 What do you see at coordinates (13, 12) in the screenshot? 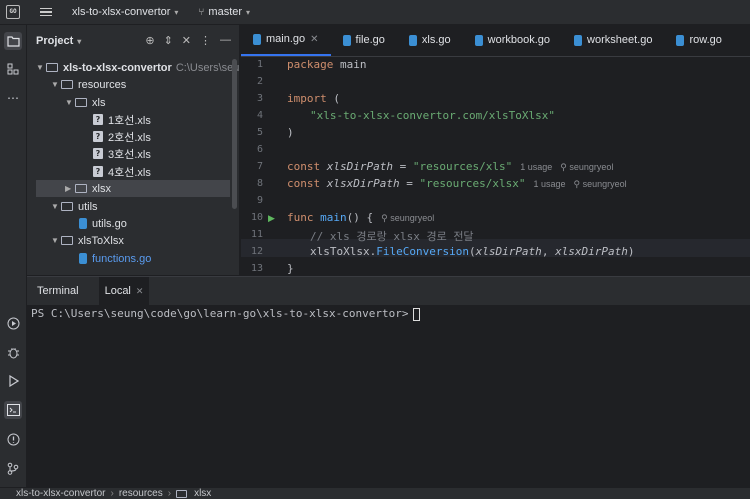
I see `goland-logo: GO` at bounding box center [13, 12].